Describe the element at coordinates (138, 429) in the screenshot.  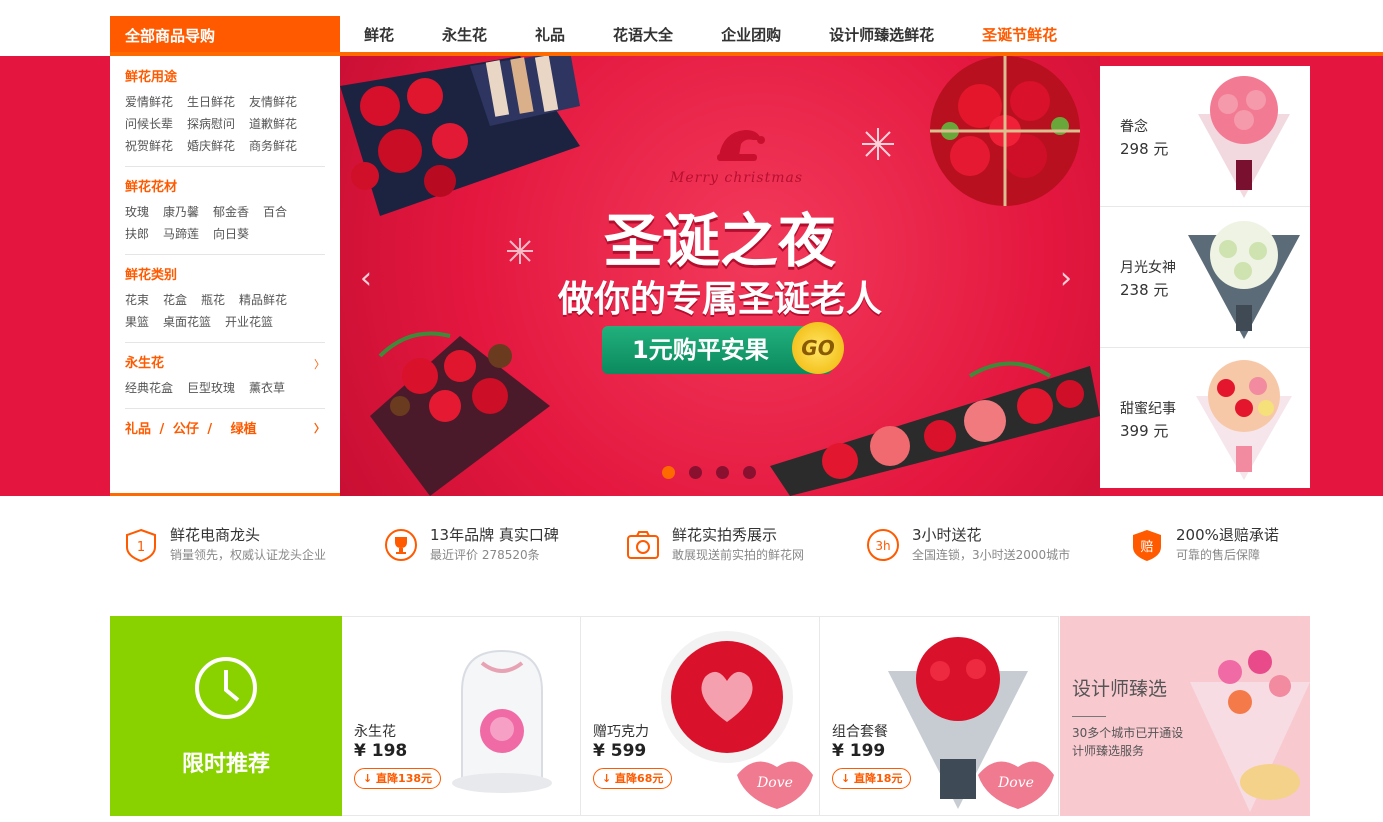
I see `sidebar-link-gifts: 礼品` at that location.